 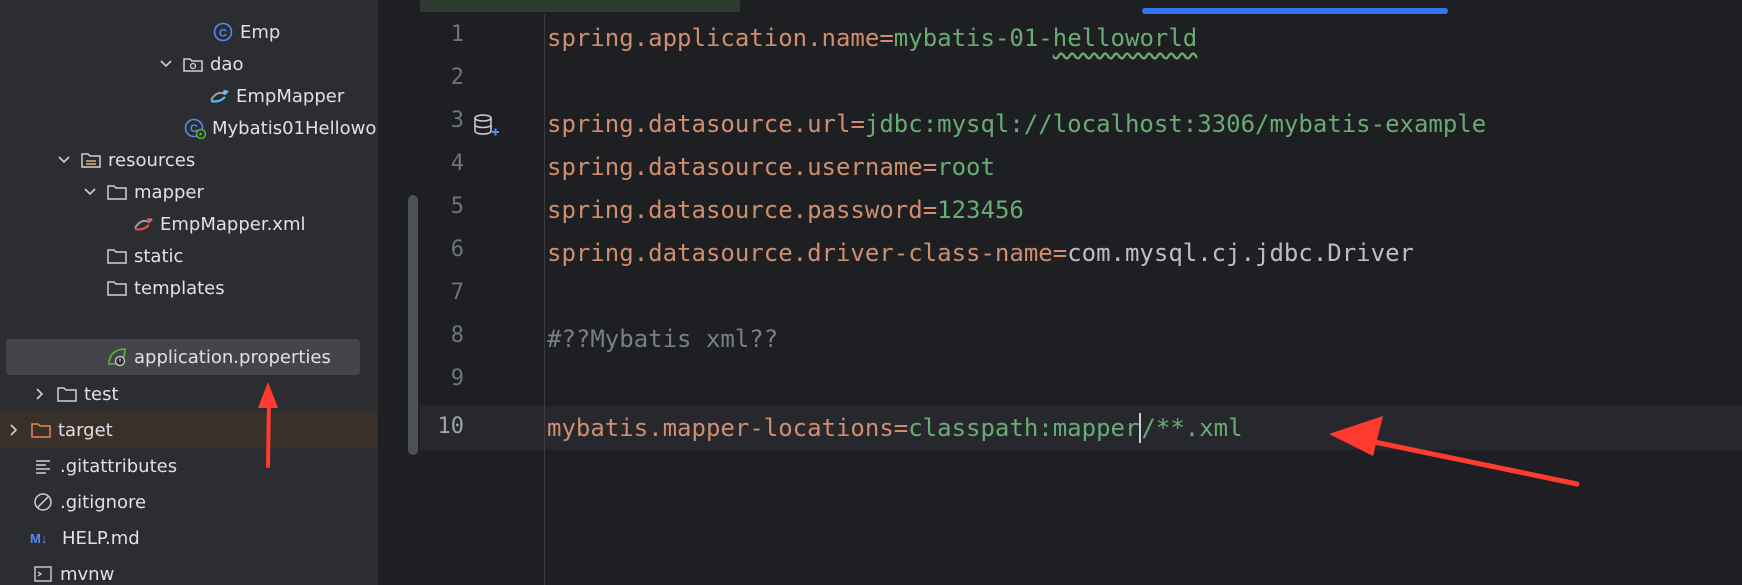 I want to click on tree-item-label: .gitignore, so click(x=103, y=502).